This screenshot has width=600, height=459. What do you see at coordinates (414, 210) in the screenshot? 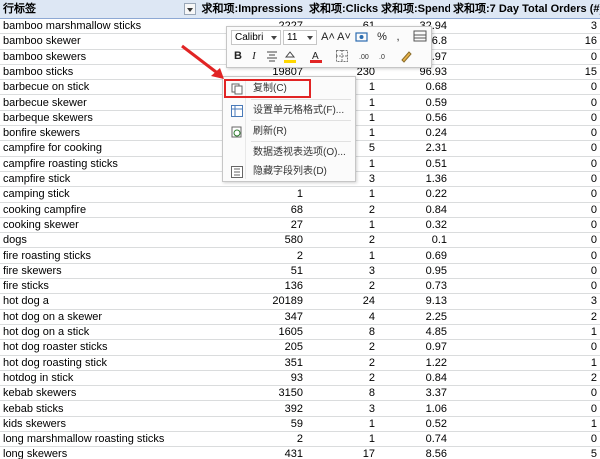
I see `spend-cell: 0.84` at bounding box center [414, 210].